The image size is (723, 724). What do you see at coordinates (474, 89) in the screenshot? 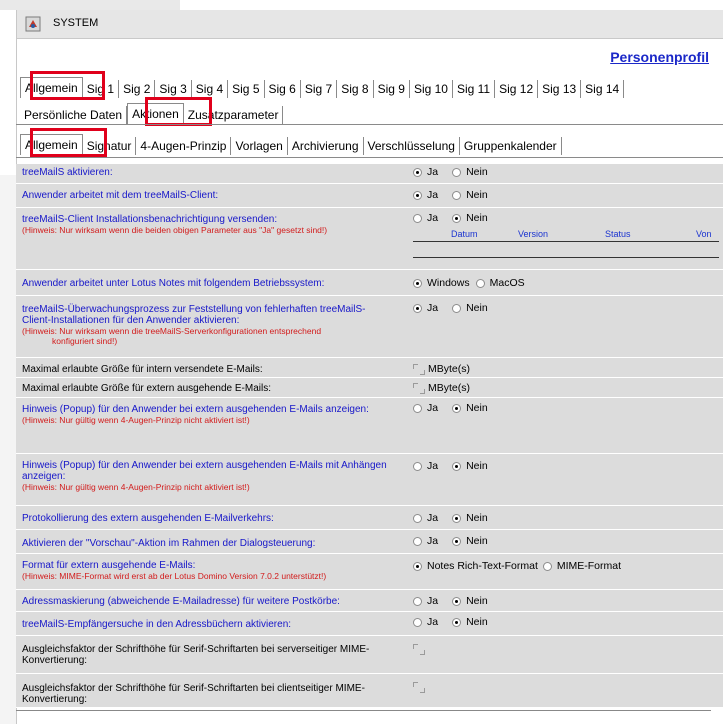
I see `tab-sig-11: Sig 11` at bounding box center [474, 89].